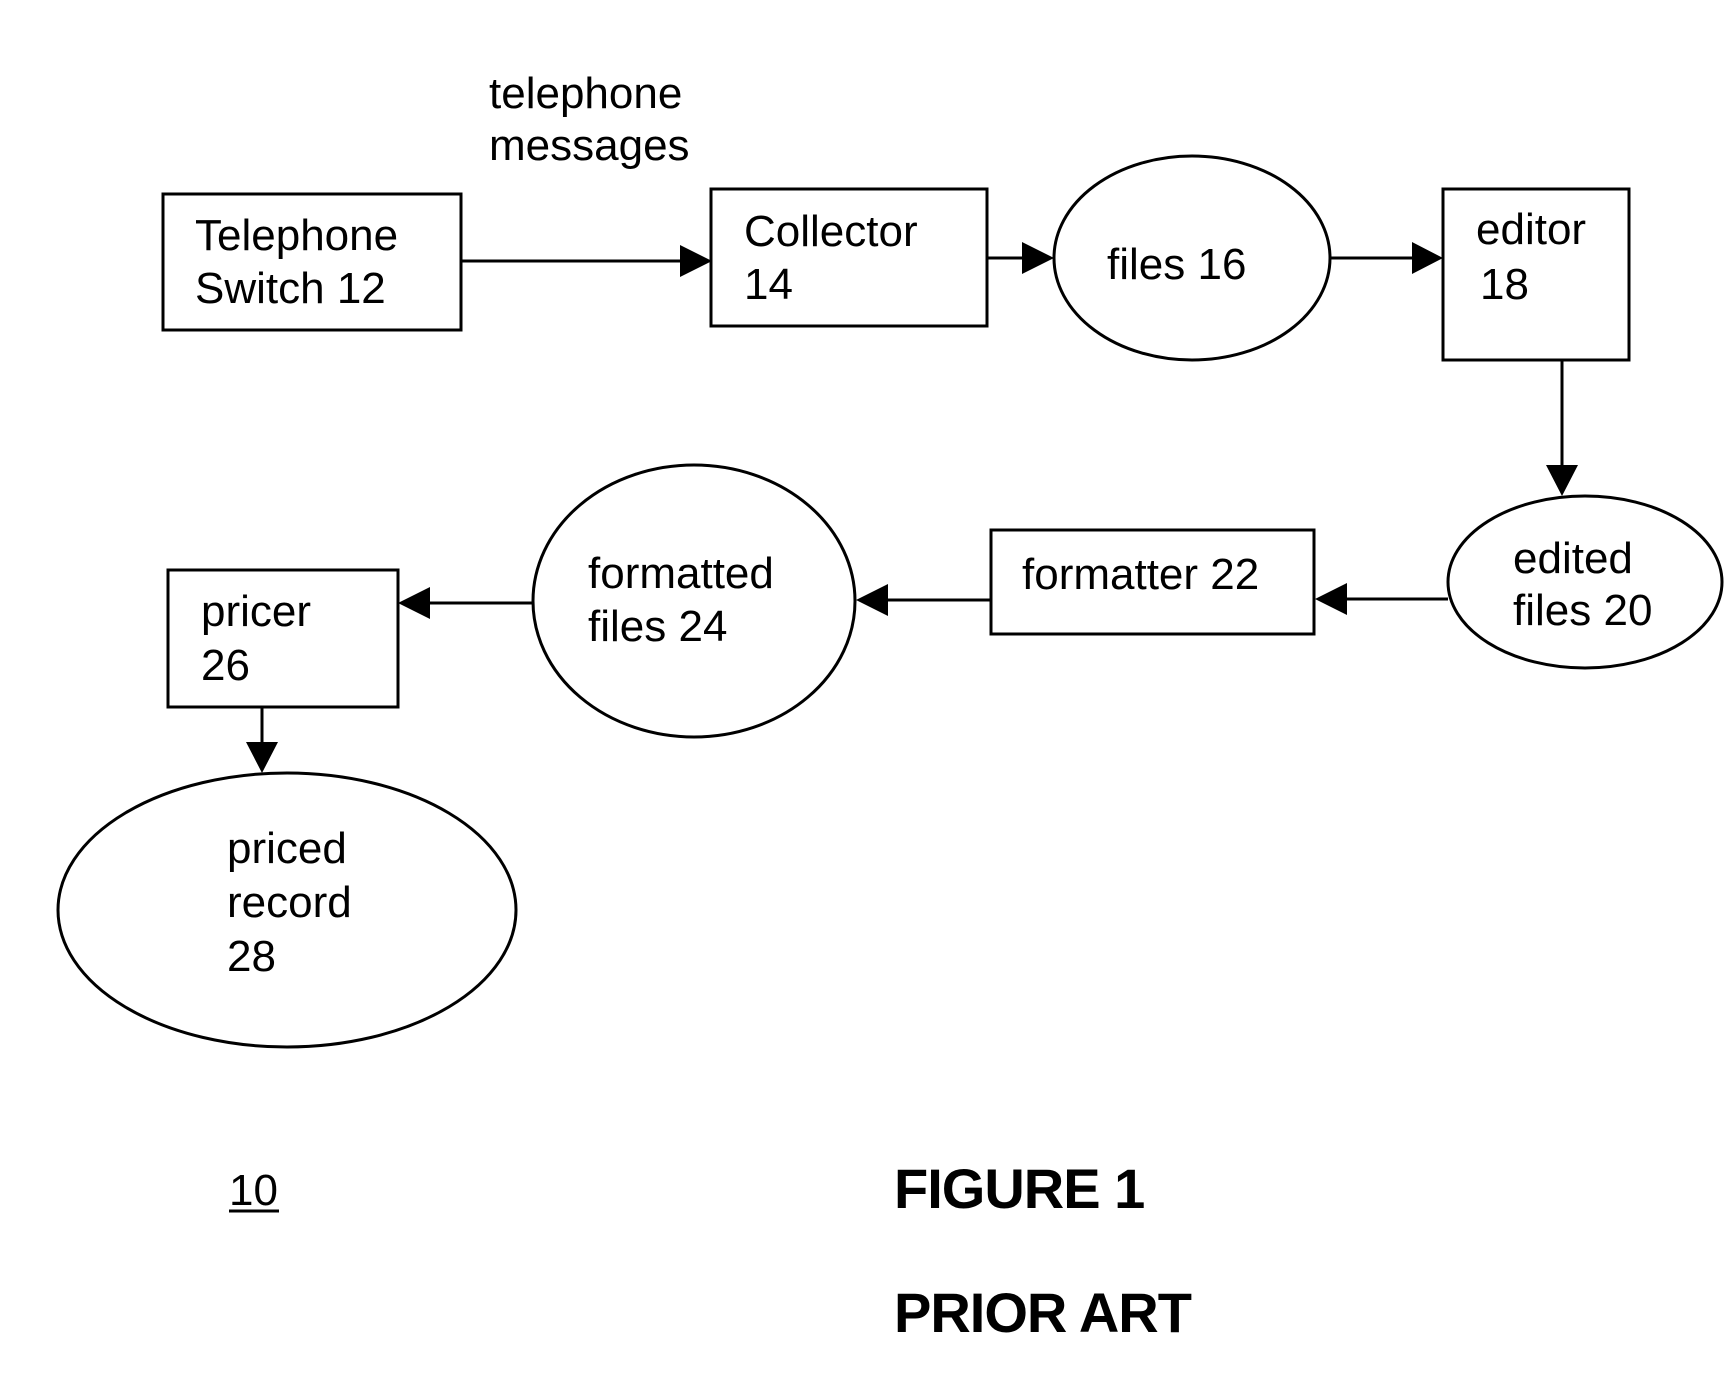 The height and width of the screenshot is (1379, 1735). What do you see at coordinates (586, 261) in the screenshot?
I see `edge-switch-to-collector` at bounding box center [586, 261].